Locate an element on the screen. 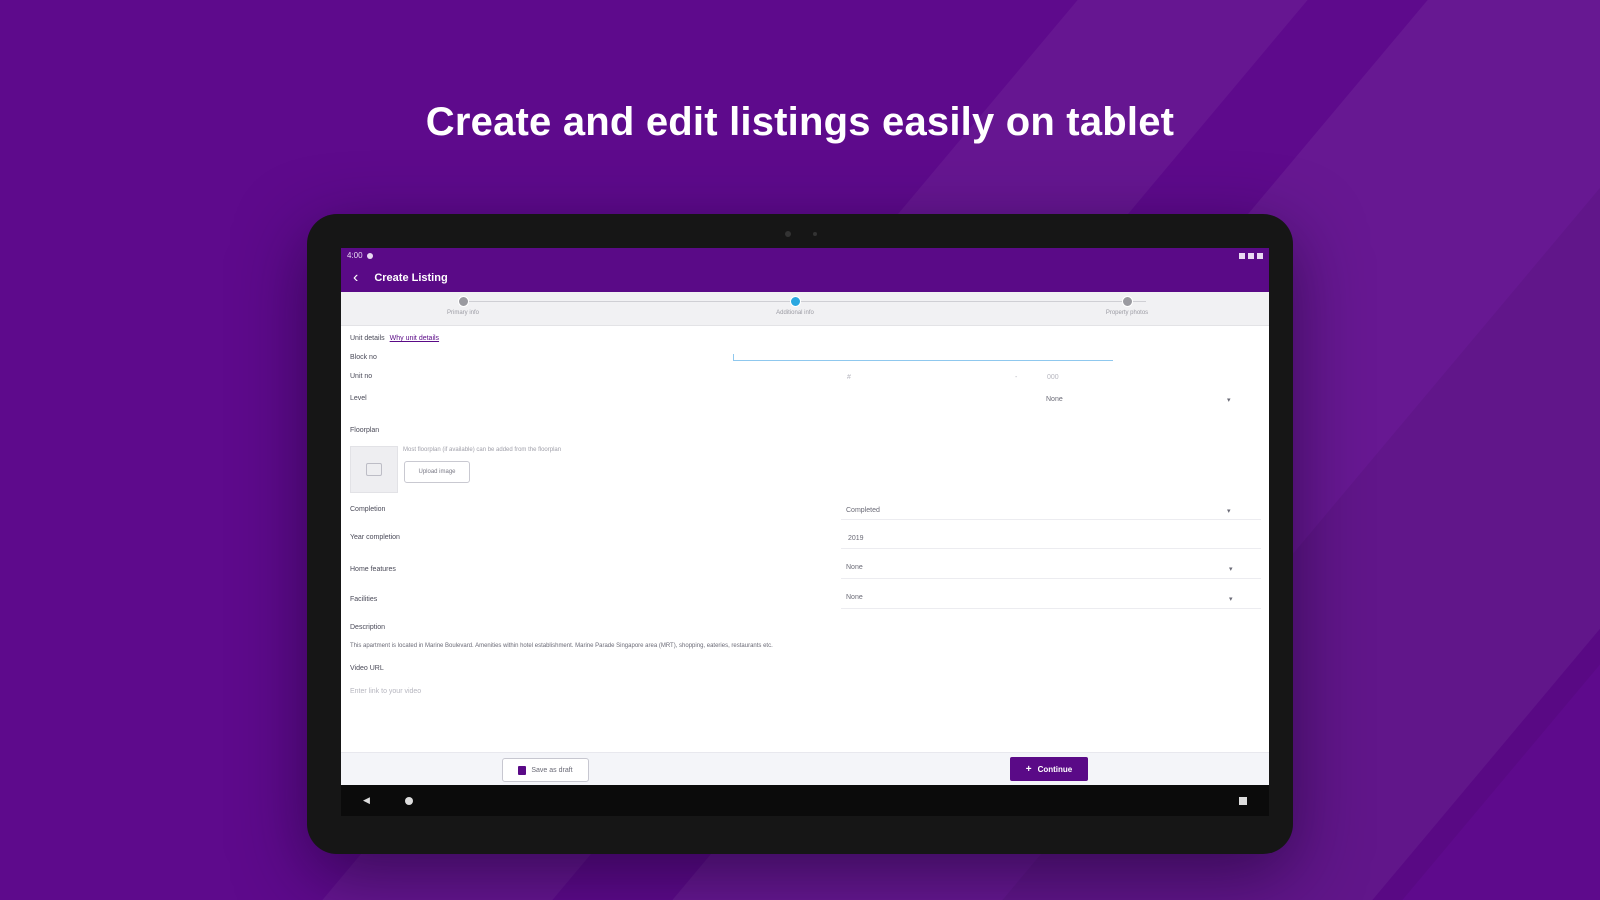 The image size is (1600, 900). system-nav-bar: ◀ is located at coordinates (805, 800).